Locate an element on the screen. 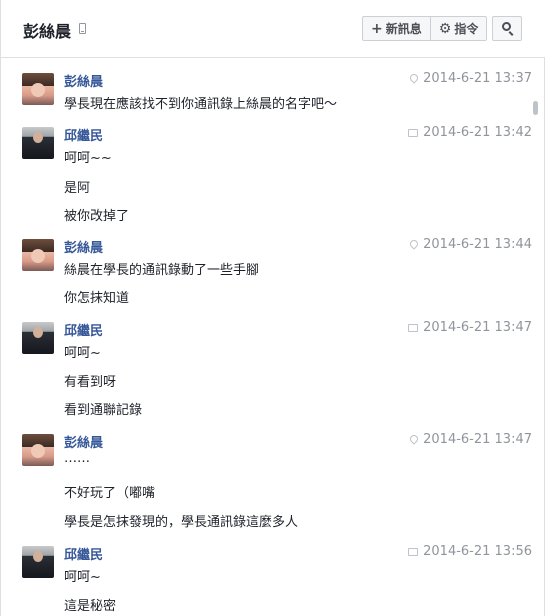 Image resolution: width=545 pixels, height=616 pixels. message-text: 被你改掉了 is located at coordinates (97, 216).